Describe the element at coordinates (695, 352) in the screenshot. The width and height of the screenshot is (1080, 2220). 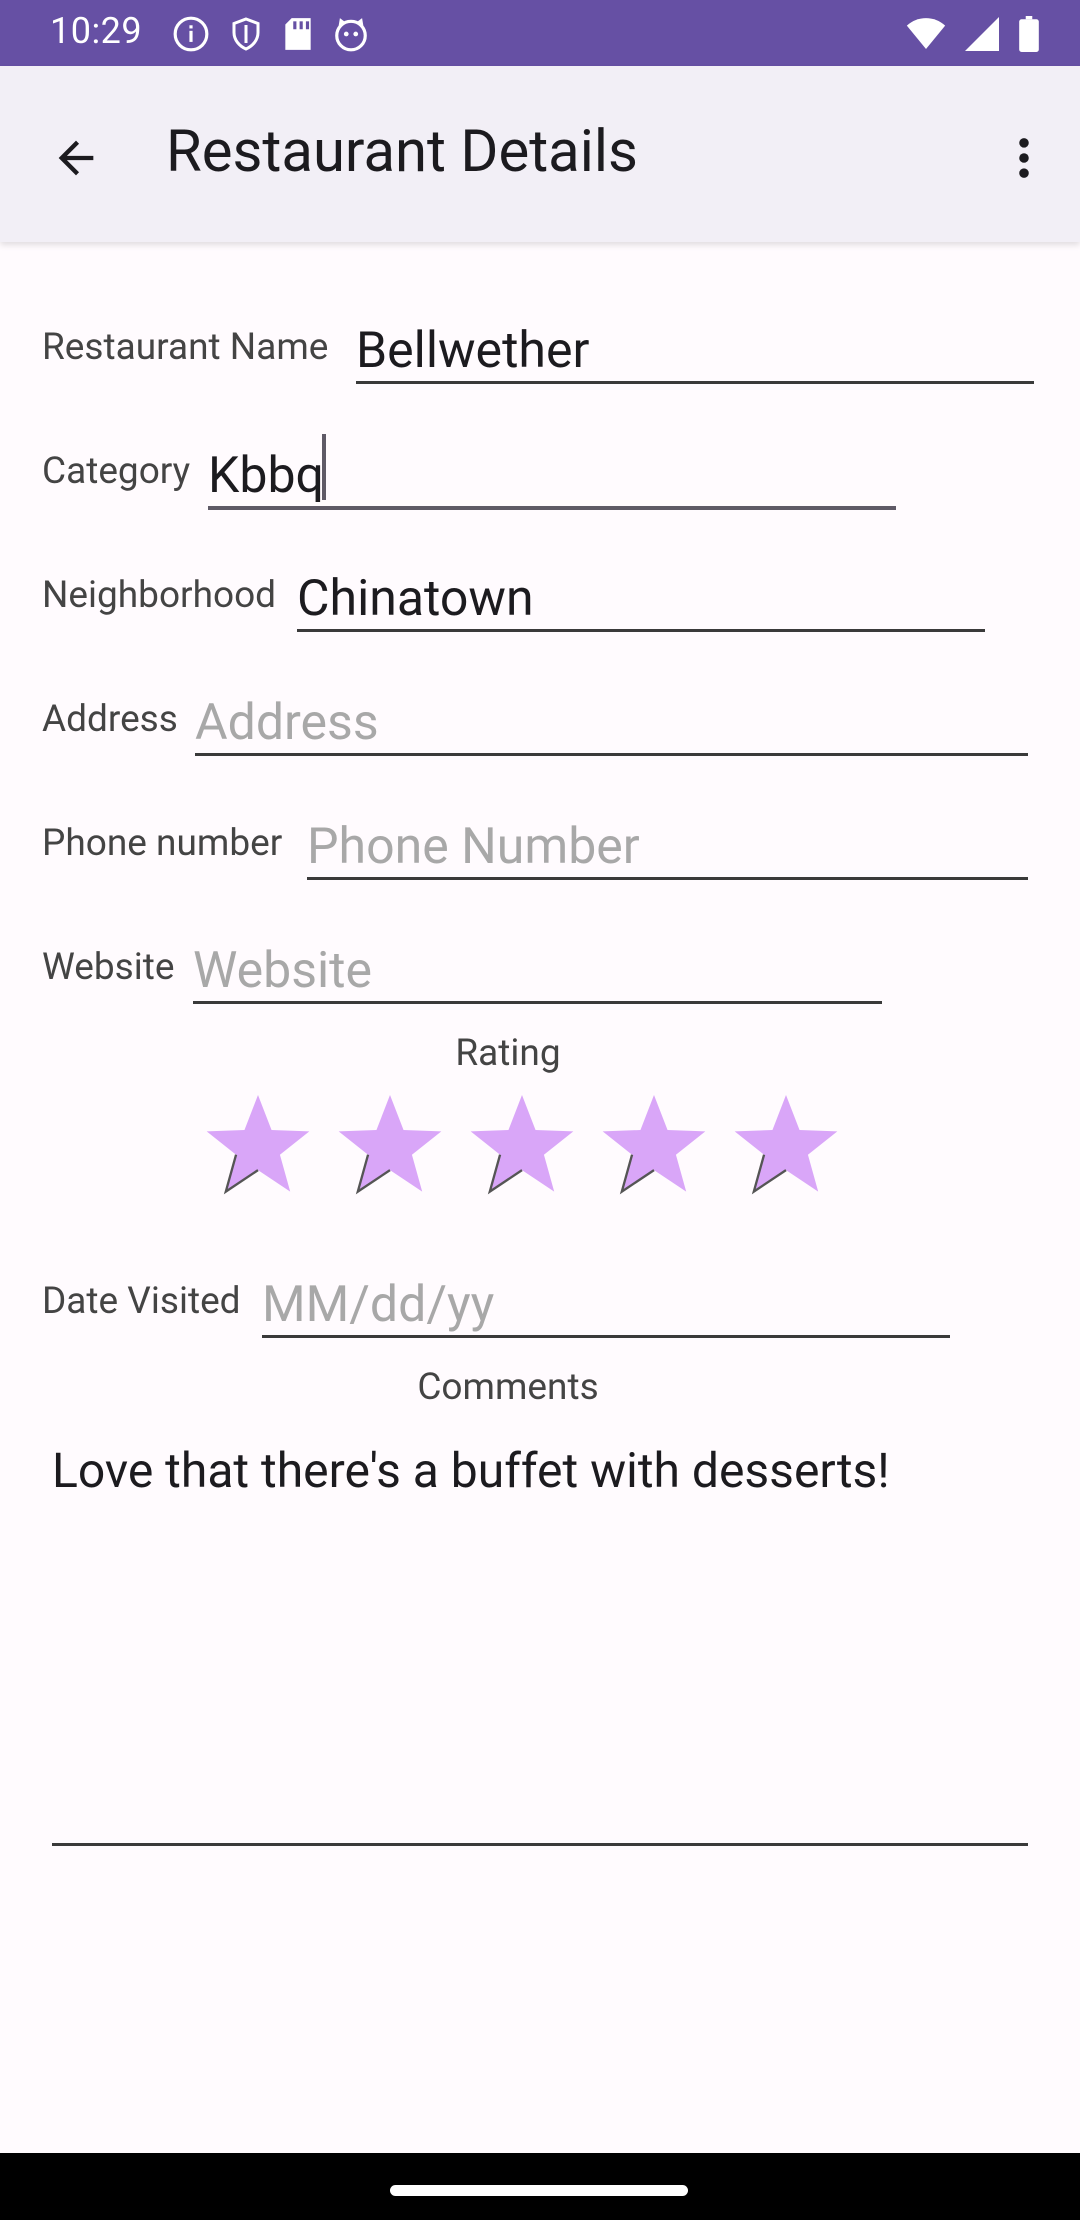
I see `restaurant-name-input` at that location.